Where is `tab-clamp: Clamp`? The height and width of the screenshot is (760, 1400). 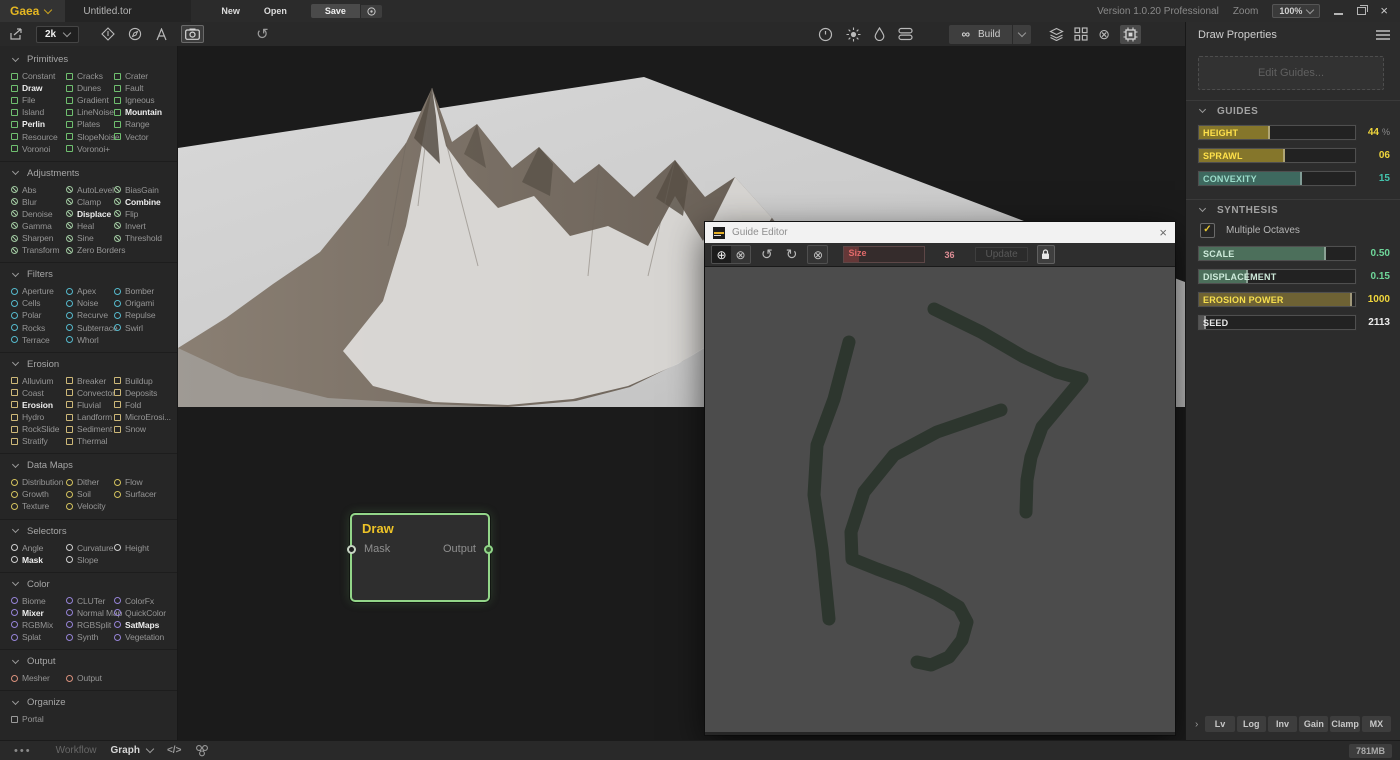
tab-clamp: Clamp is located at coordinates (1345, 724).